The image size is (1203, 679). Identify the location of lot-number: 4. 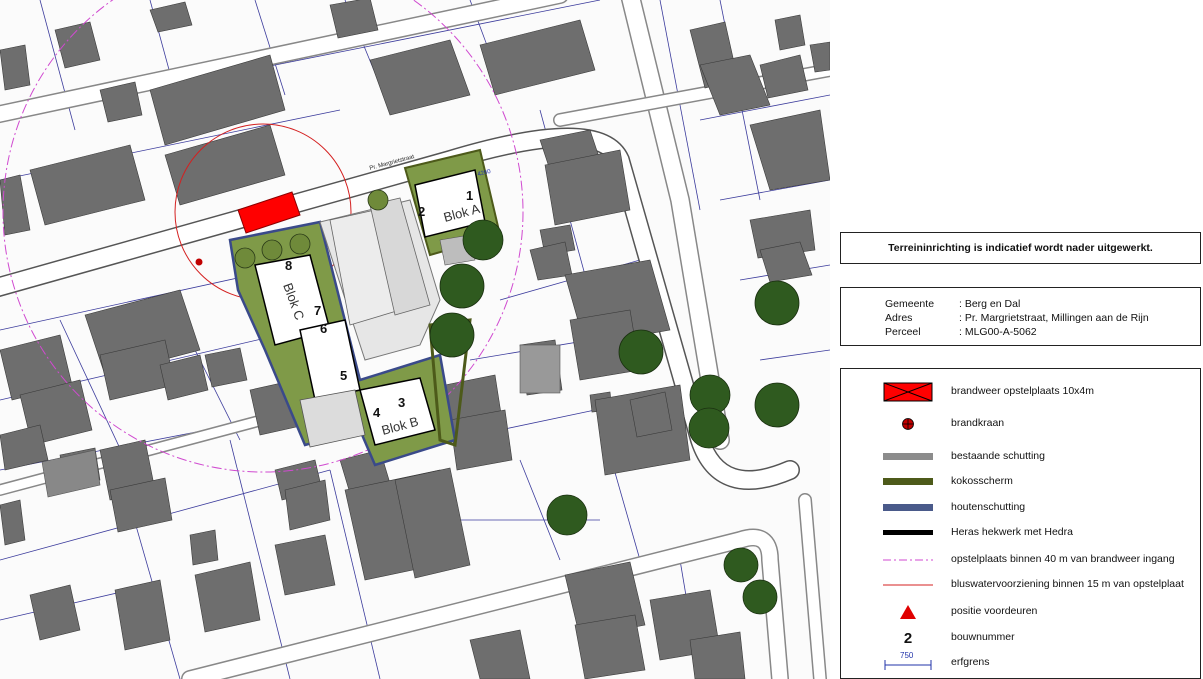
(377, 412).